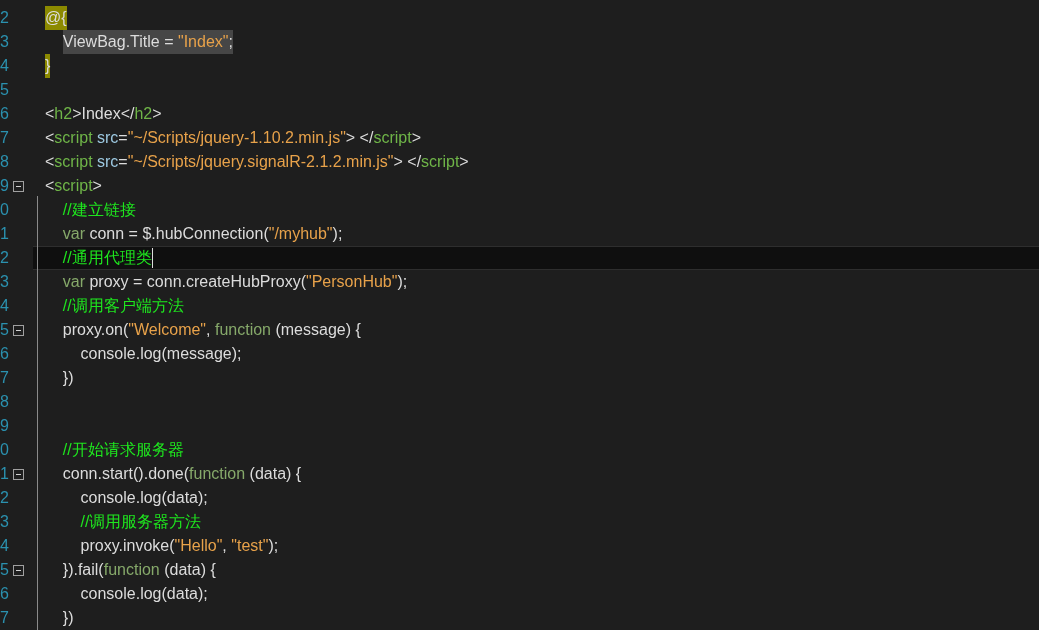  I want to click on code-token: (message) {, so click(318, 330).